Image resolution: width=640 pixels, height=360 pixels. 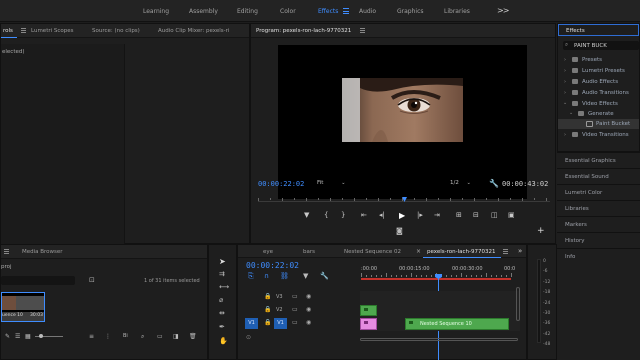 I want to click on track-v3-lane, so click(x=440, y=297).